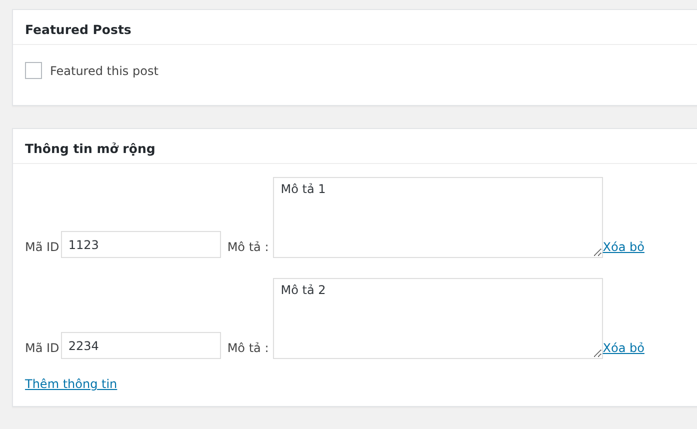 The image size is (697, 429). I want to click on panel-title: Featured Posts, so click(78, 29).